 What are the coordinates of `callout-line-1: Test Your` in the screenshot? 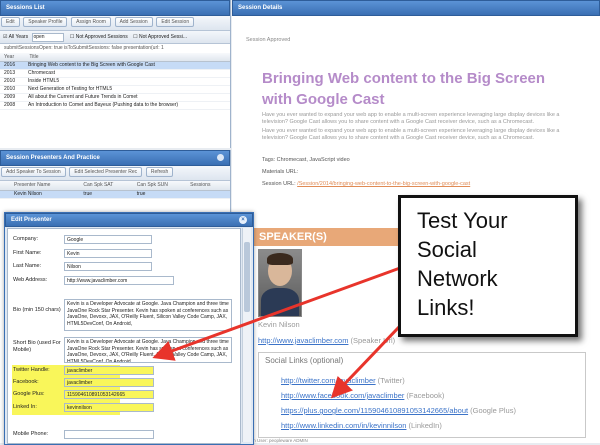 It's located at (462, 220).